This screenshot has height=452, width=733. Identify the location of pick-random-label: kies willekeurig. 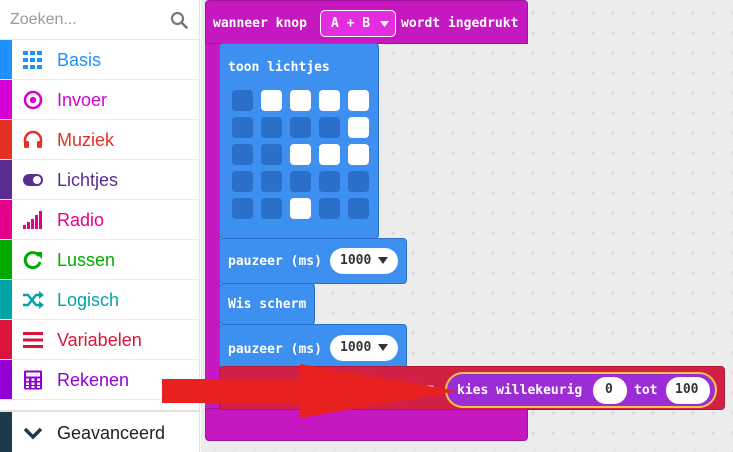
(520, 390).